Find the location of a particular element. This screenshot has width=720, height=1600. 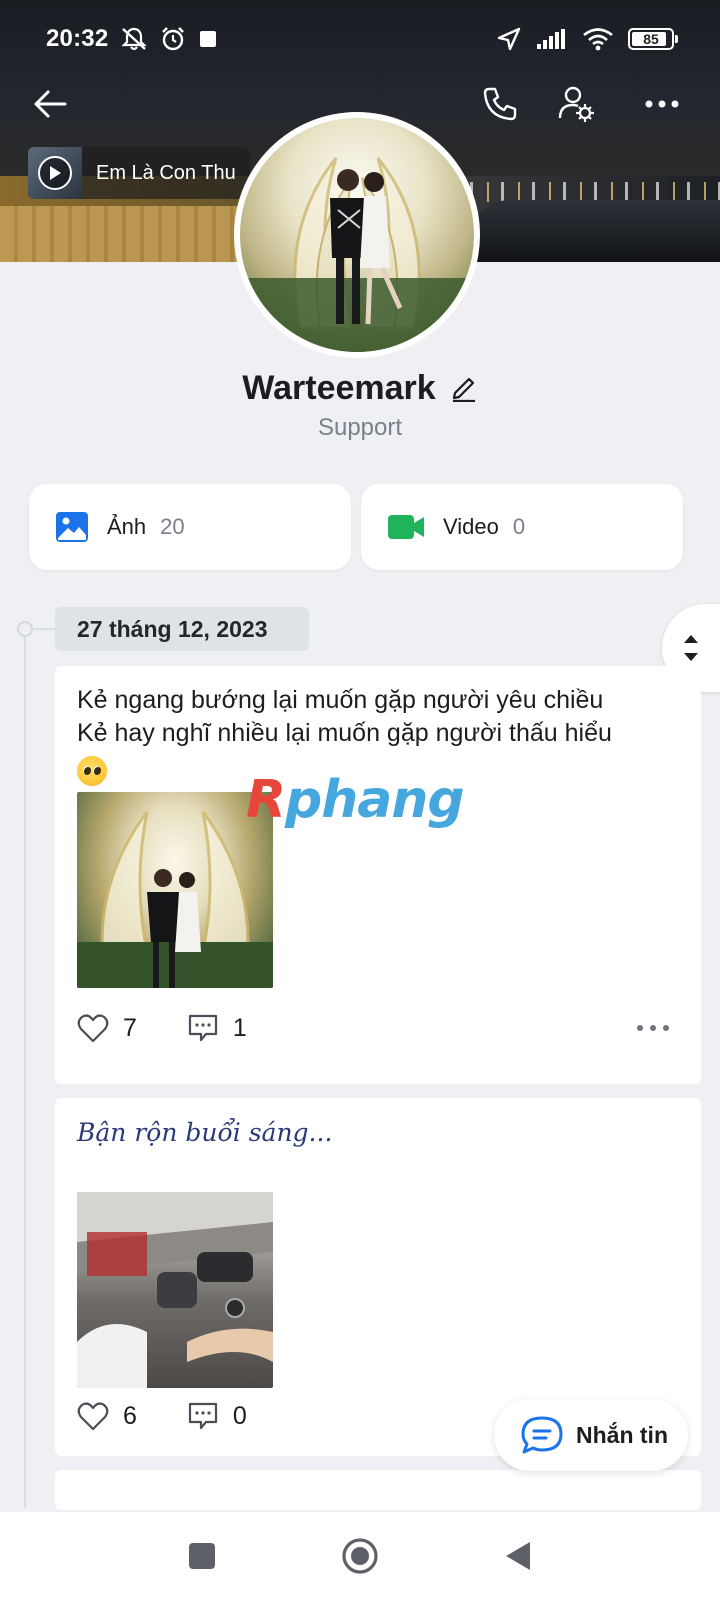

more-options-button is located at coordinates (662, 104).